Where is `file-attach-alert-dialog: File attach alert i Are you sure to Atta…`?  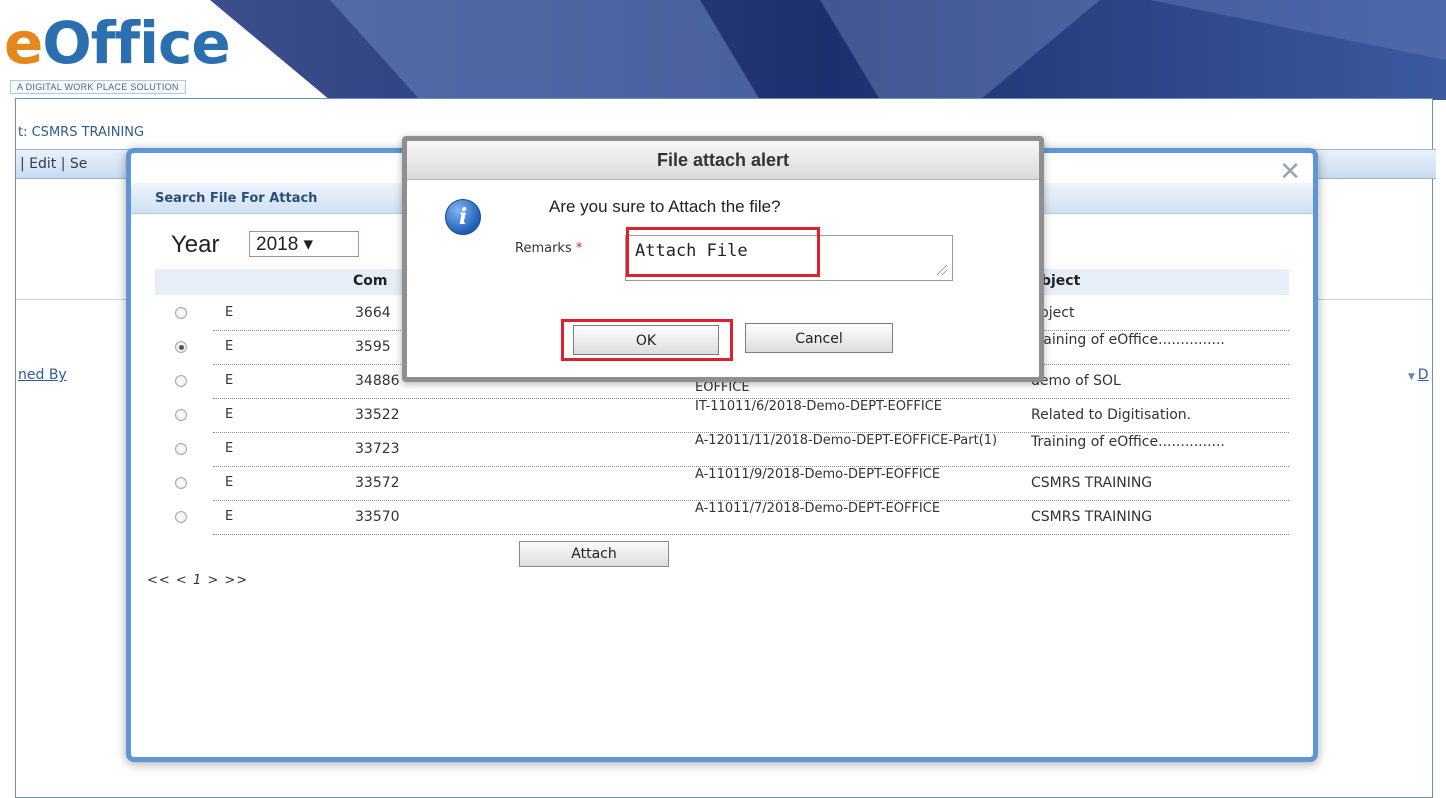 file-attach-alert-dialog: File attach alert i Are you sure to Atta… is located at coordinates (723, 259).